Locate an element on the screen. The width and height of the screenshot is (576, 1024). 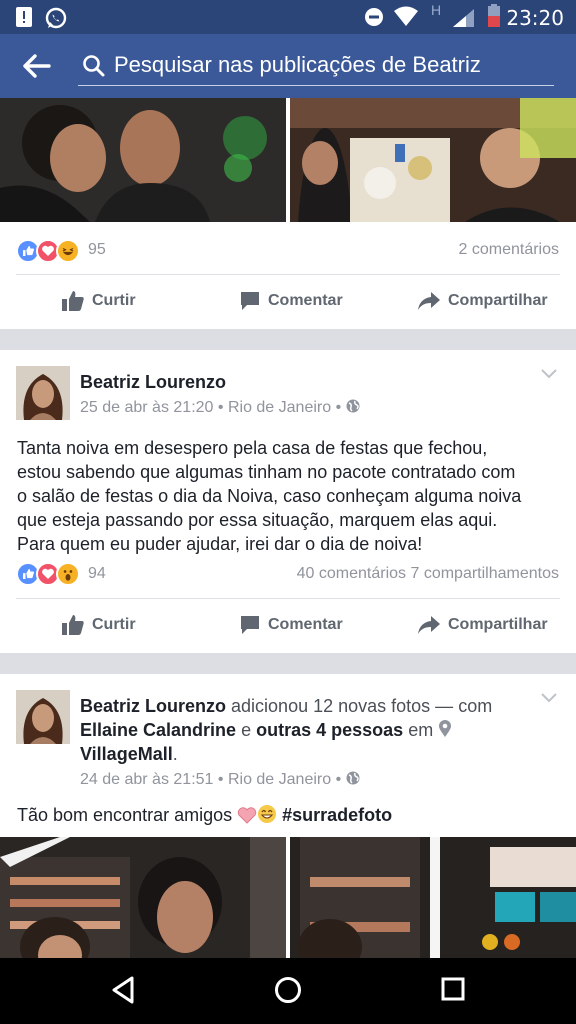
alert-icon is located at coordinates (24, 17).